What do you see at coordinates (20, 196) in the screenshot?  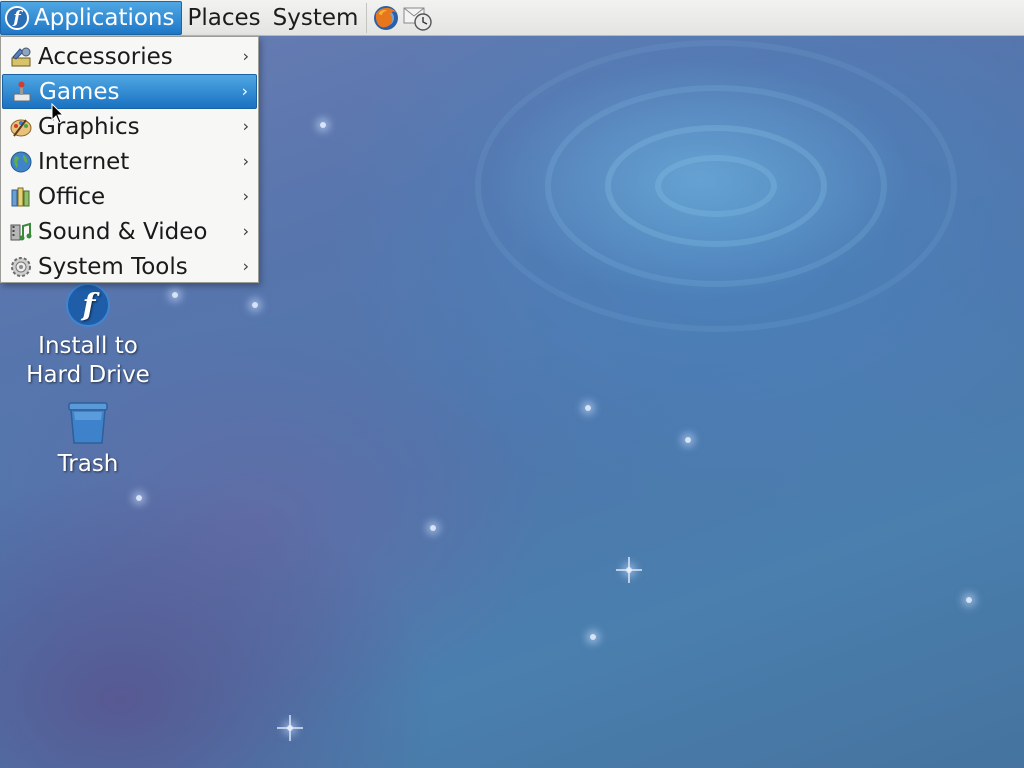 I see `office-icon` at bounding box center [20, 196].